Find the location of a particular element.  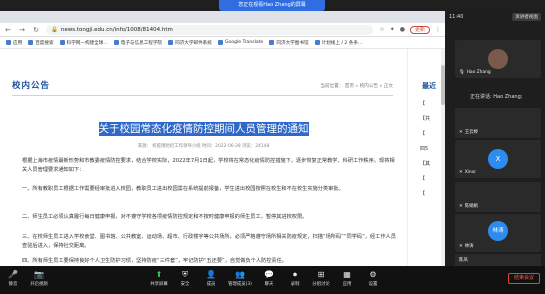

right-sidebar-list: 【 【共 【 四5 【其 【 【 is located at coordinates (426, 146).